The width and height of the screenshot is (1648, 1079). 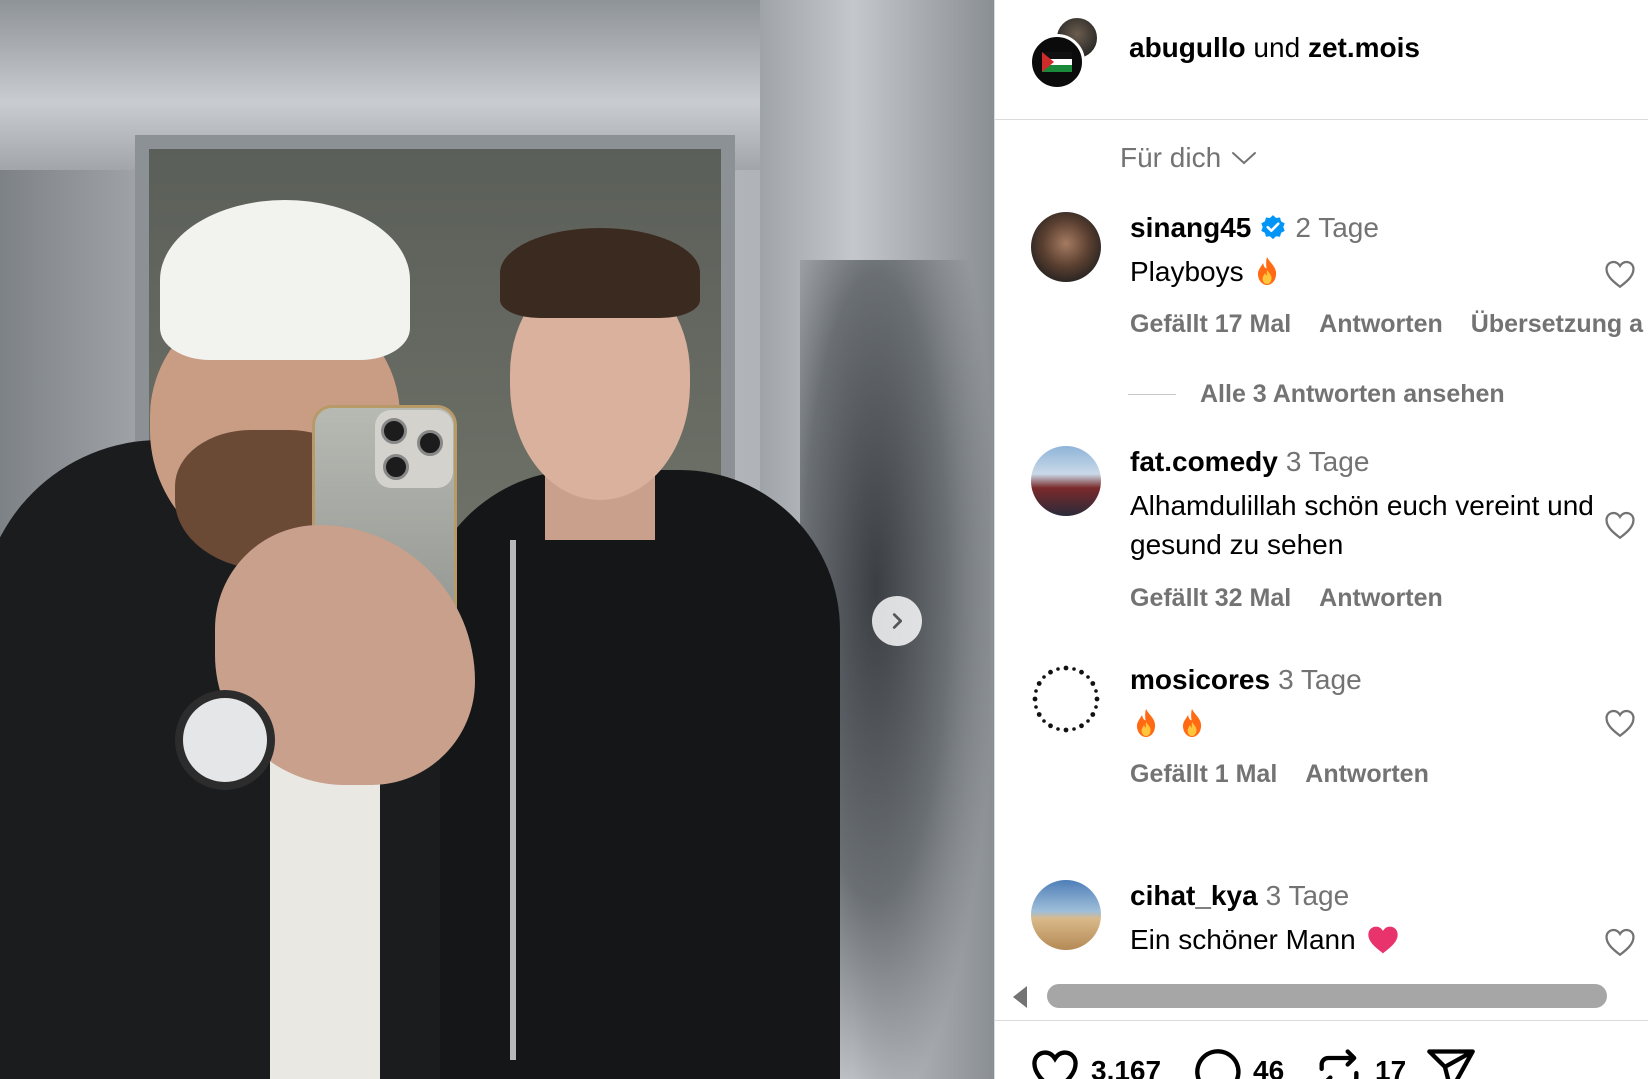 I want to click on share-send-icon, so click(x=1451, y=1064).